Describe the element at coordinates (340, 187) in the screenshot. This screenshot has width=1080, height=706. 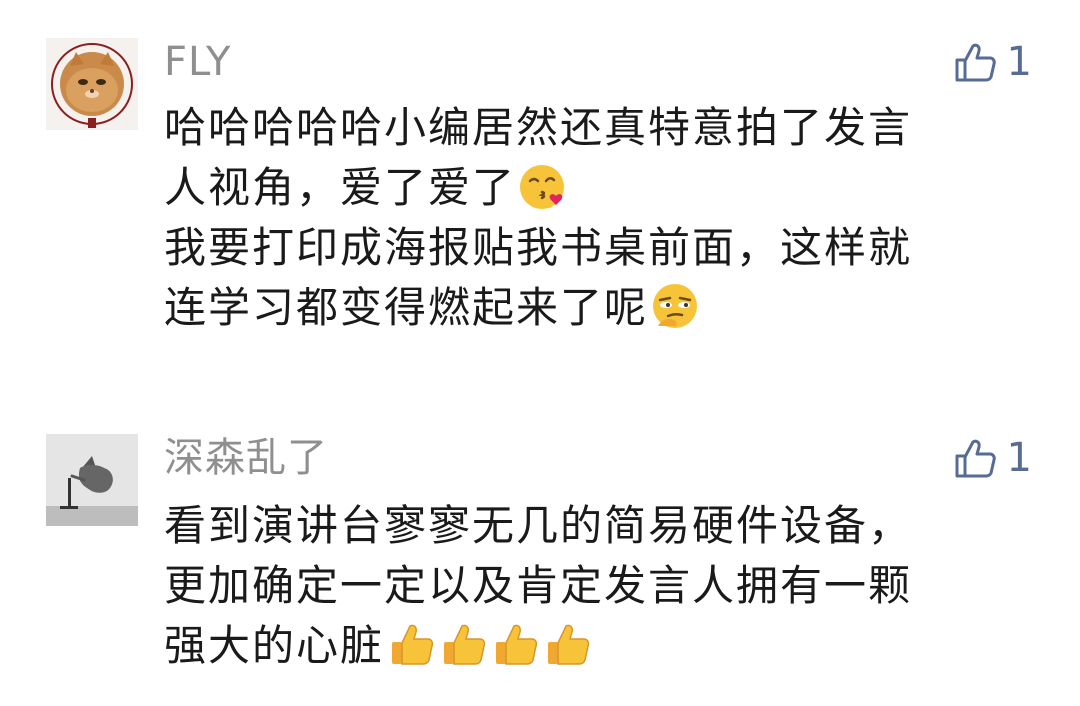
I see `comment-line-text: 人视角，爱了爱了` at that location.